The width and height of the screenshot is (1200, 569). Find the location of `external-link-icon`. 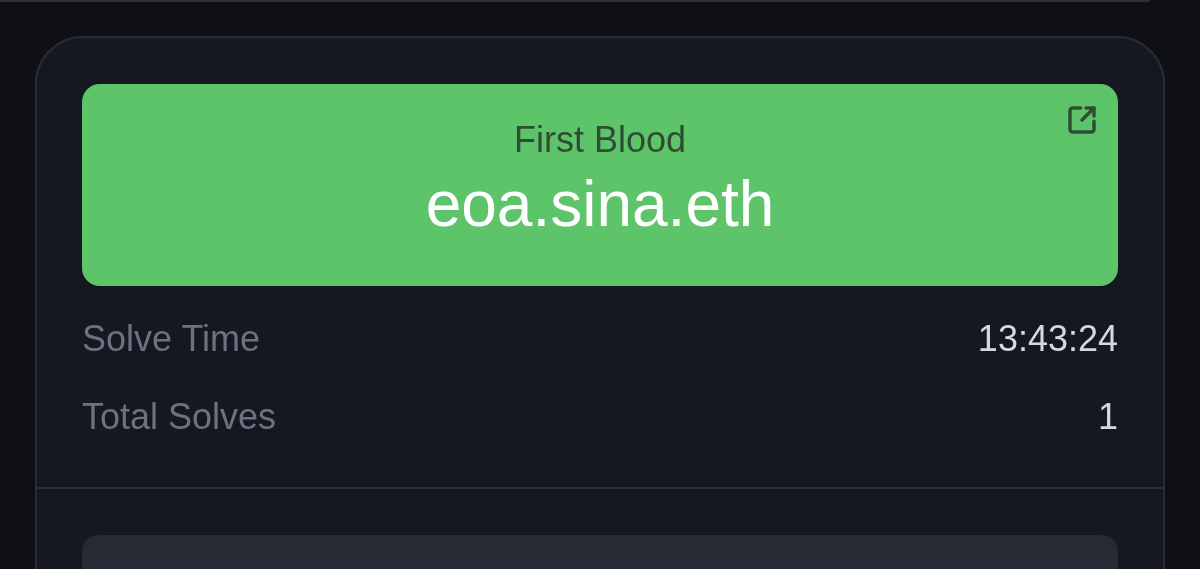

external-link-icon is located at coordinates (1082, 120).